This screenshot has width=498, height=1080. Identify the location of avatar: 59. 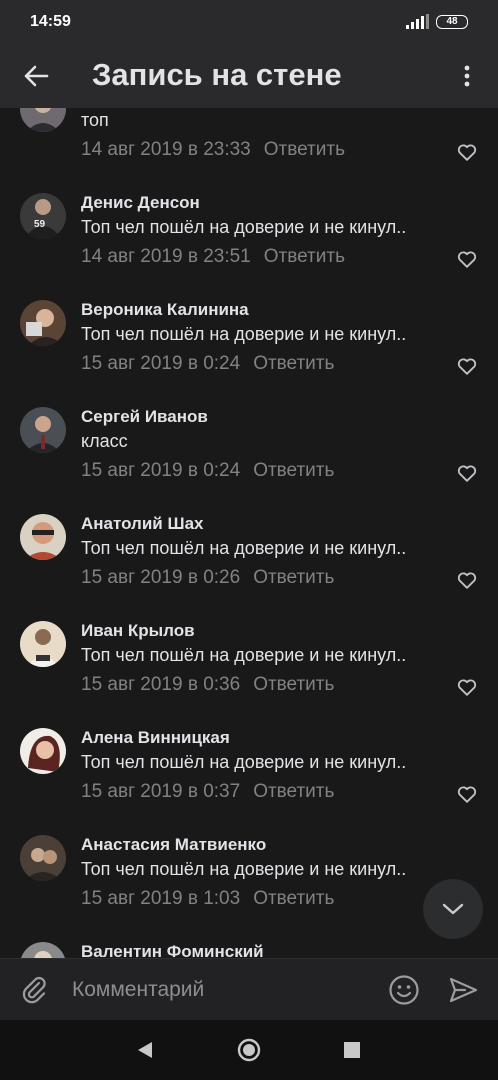
(43, 216).